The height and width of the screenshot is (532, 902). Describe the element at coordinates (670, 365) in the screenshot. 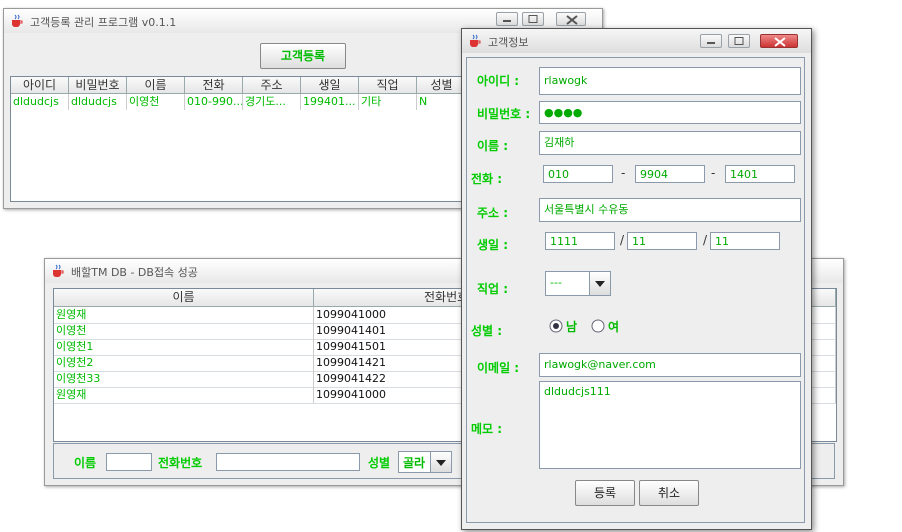

I see `email-field: rlawogk@naver.com` at that location.